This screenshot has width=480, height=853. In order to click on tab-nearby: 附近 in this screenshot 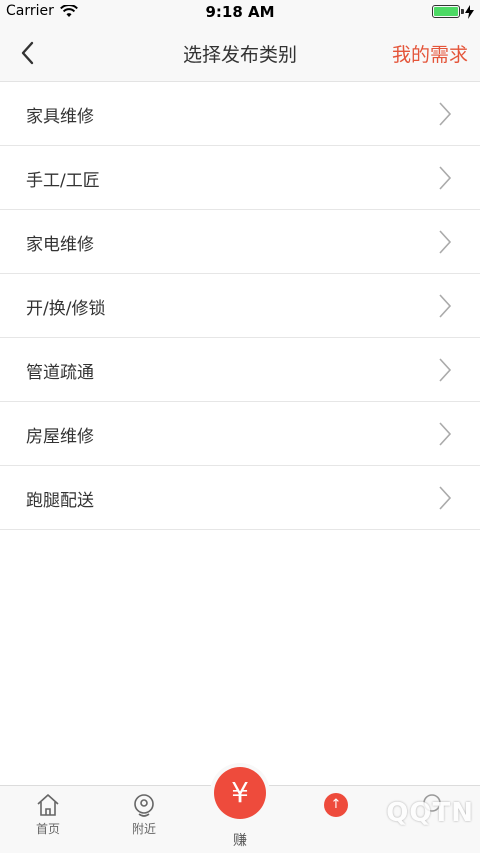, I will do `click(144, 814)`.